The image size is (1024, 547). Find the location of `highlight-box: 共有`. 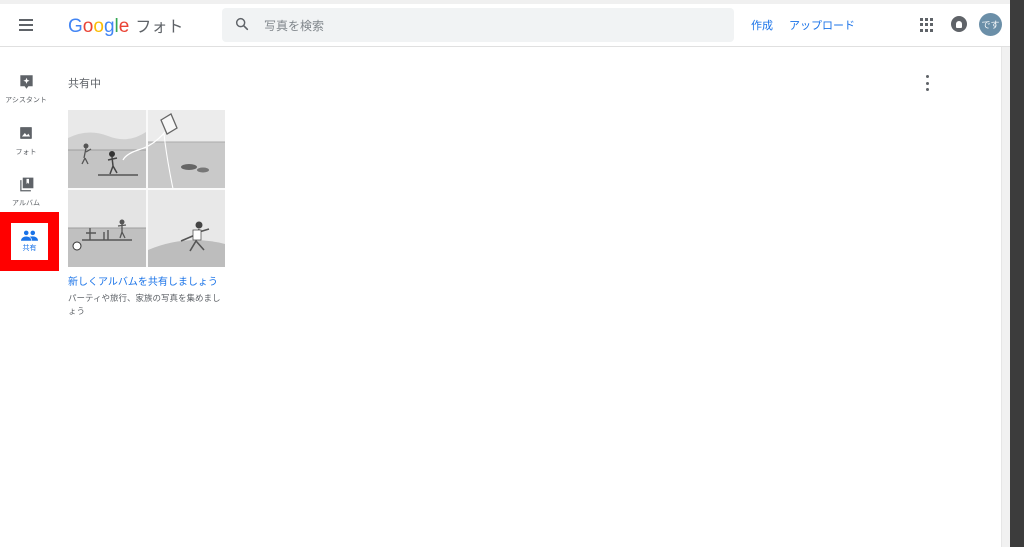

highlight-box: 共有 is located at coordinates (29, 241).